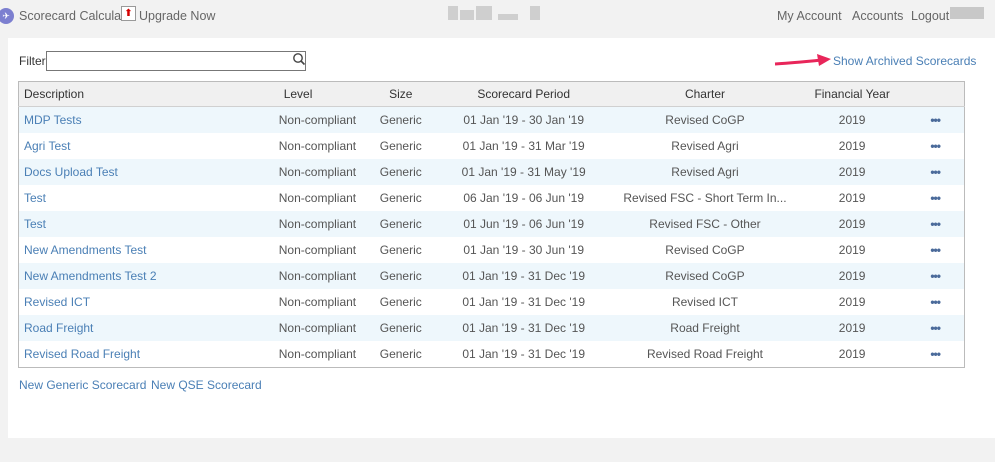  What do you see at coordinates (498, 15) in the screenshot?
I see `redacted-account-name` at bounding box center [498, 15].